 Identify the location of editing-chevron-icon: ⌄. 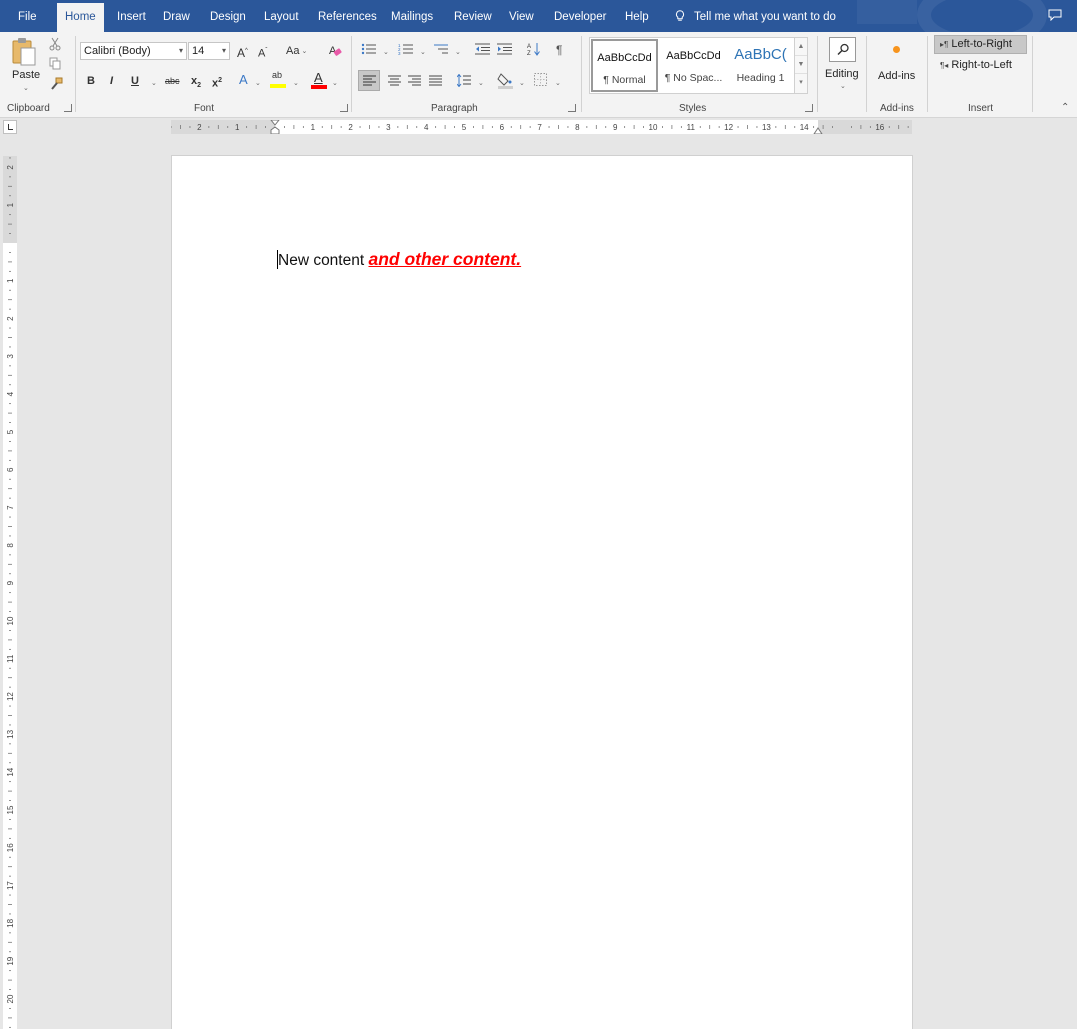
(843, 86).